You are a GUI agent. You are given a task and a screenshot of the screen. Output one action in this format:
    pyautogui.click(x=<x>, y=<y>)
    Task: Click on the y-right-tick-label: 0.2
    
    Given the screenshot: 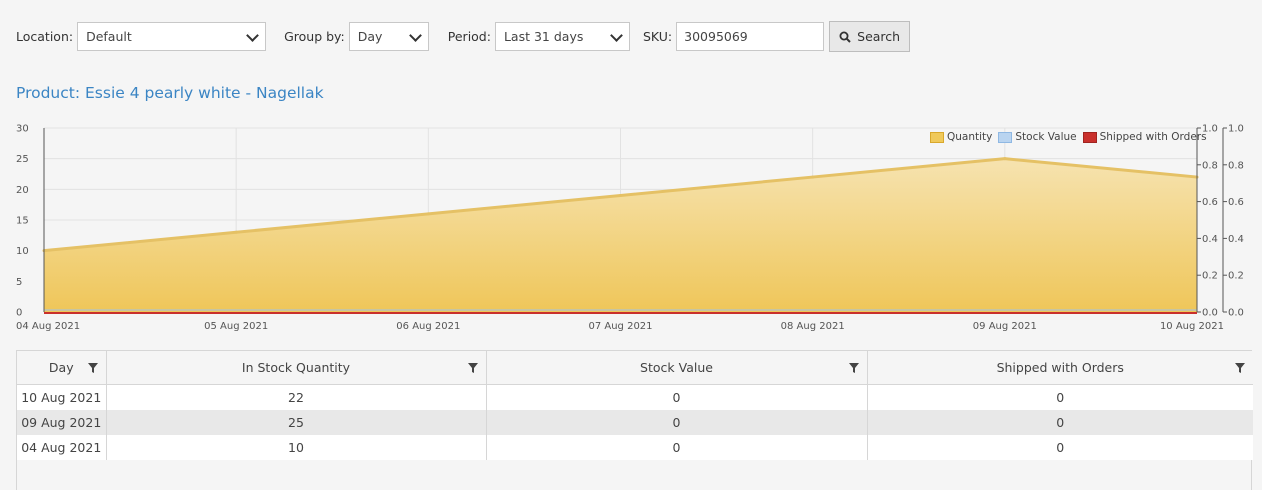 What is the action you would take?
    pyautogui.click(x=1210, y=276)
    